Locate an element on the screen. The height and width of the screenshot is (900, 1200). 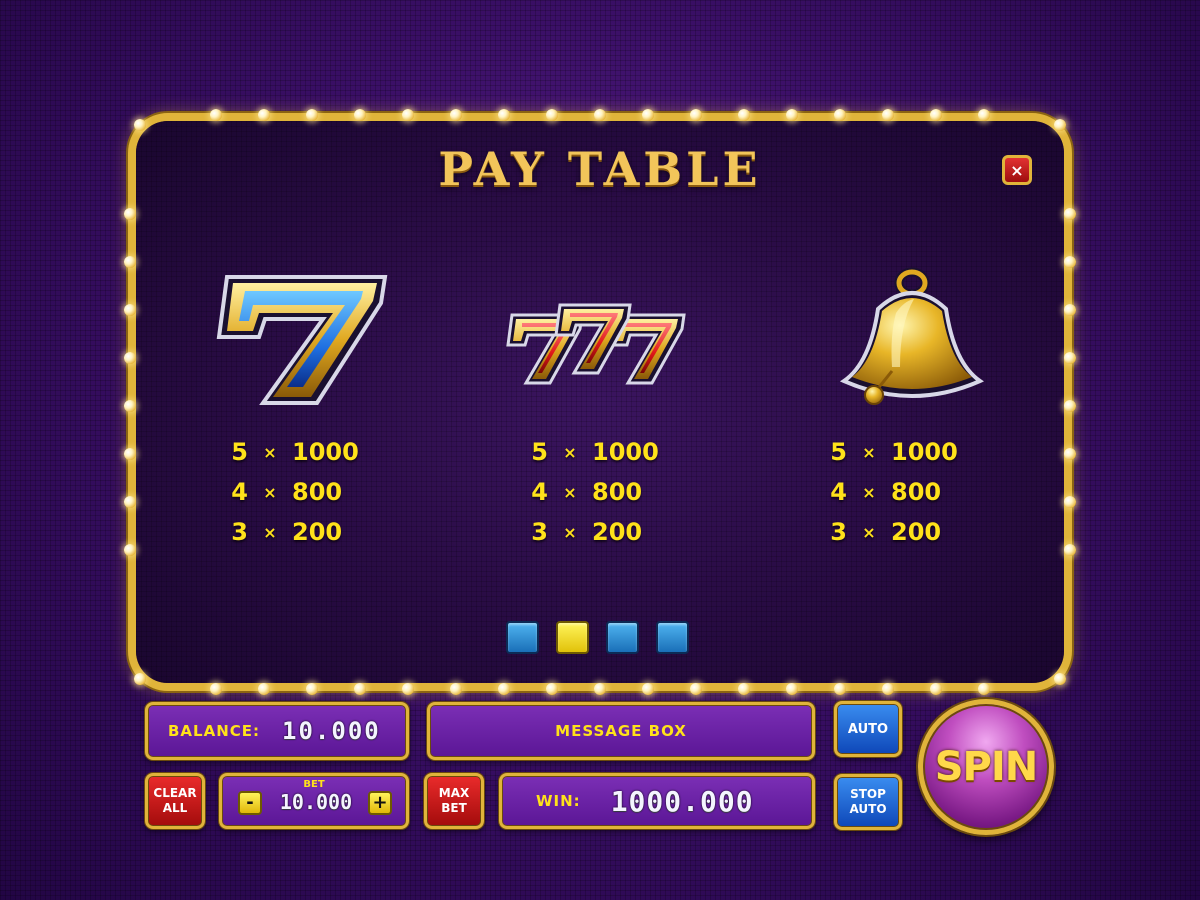
spin-label: SPIN is located at coordinates (986, 767).